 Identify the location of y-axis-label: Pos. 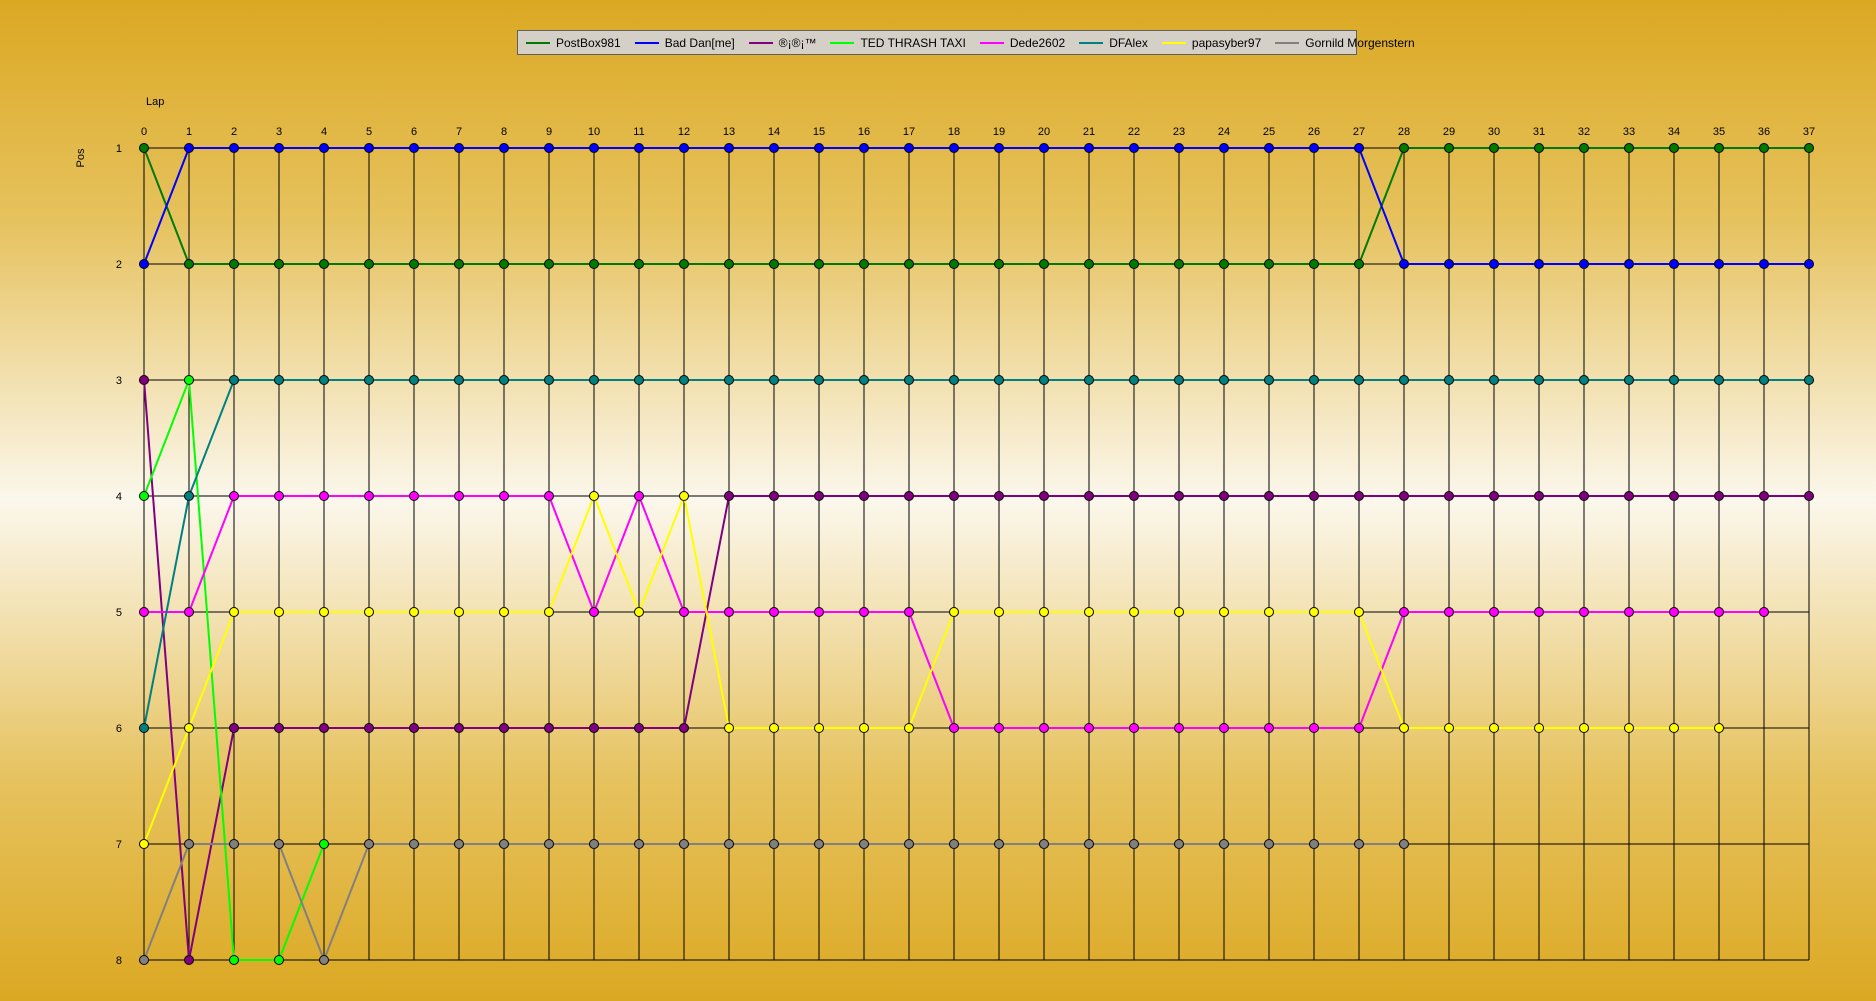
(81, 157).